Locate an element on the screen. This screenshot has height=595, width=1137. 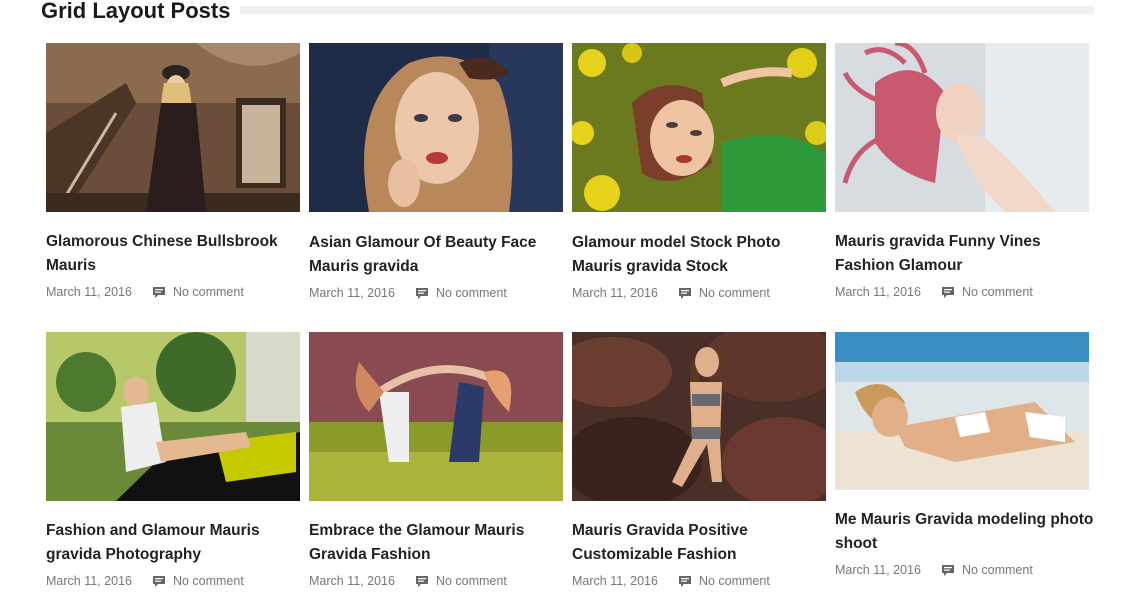
post-title: Glamorous Chinese Bullsbrook Mauris is located at coordinates (176, 254).